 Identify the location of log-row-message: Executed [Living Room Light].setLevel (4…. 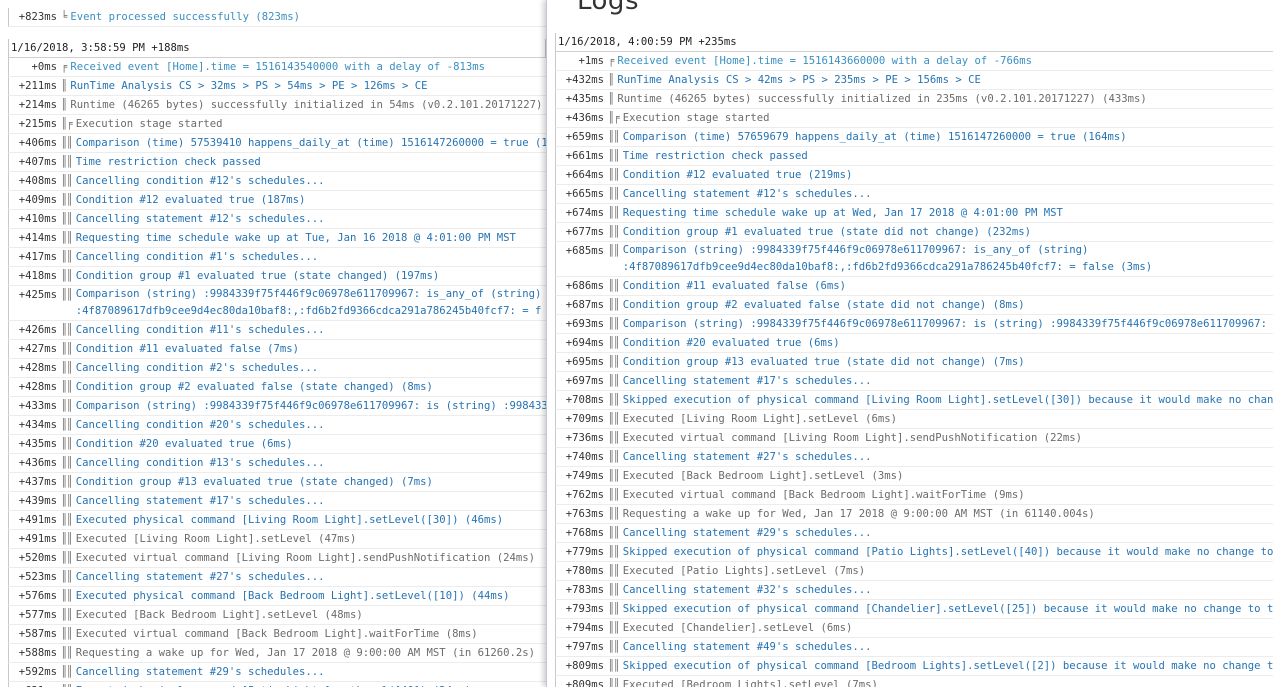
(216, 539).